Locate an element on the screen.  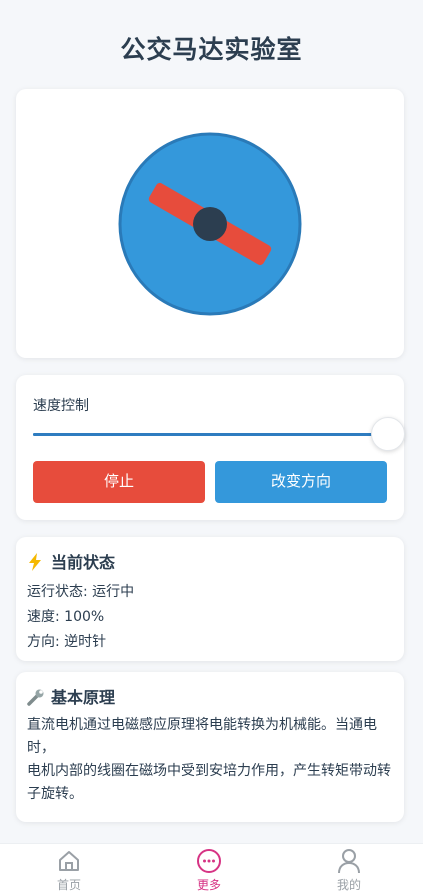
status-title: 当前状态 is located at coordinates (83, 562).